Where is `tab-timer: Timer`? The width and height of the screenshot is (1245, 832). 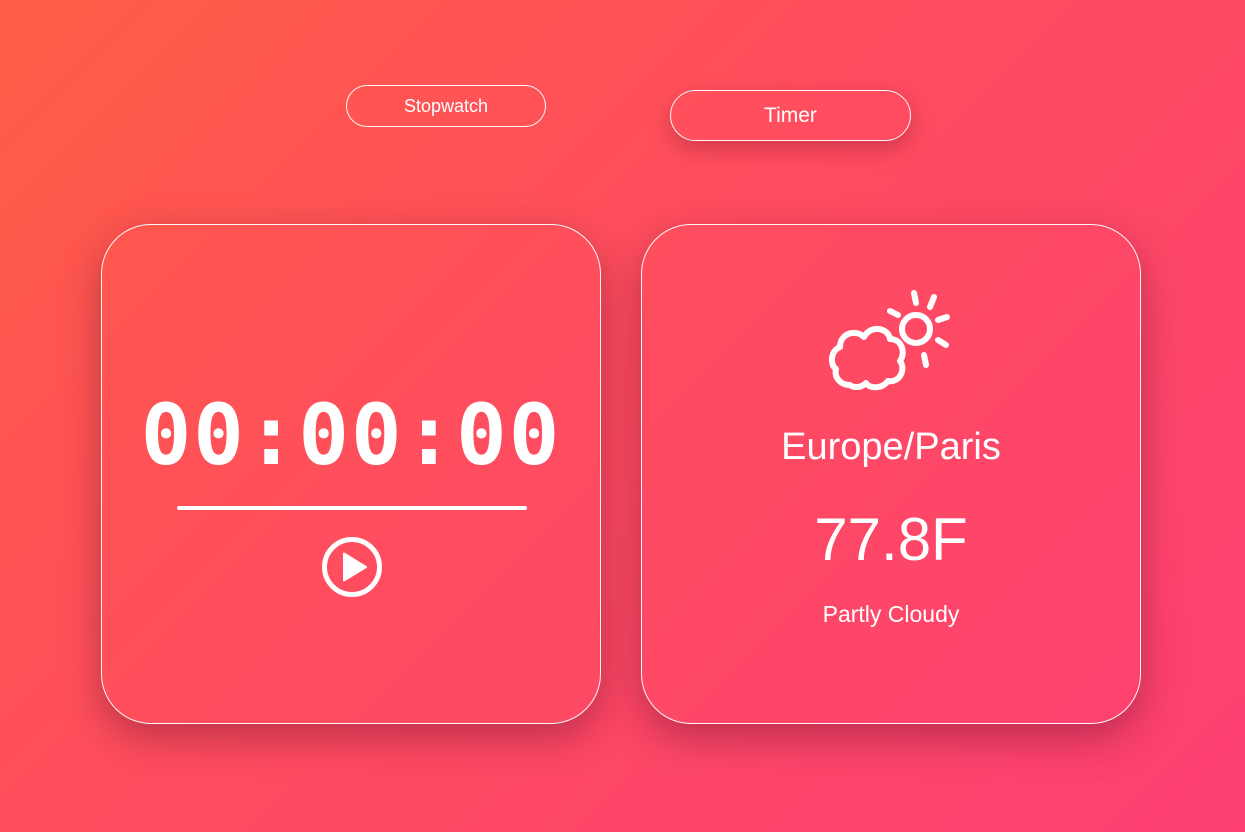
tab-timer: Timer is located at coordinates (790, 115).